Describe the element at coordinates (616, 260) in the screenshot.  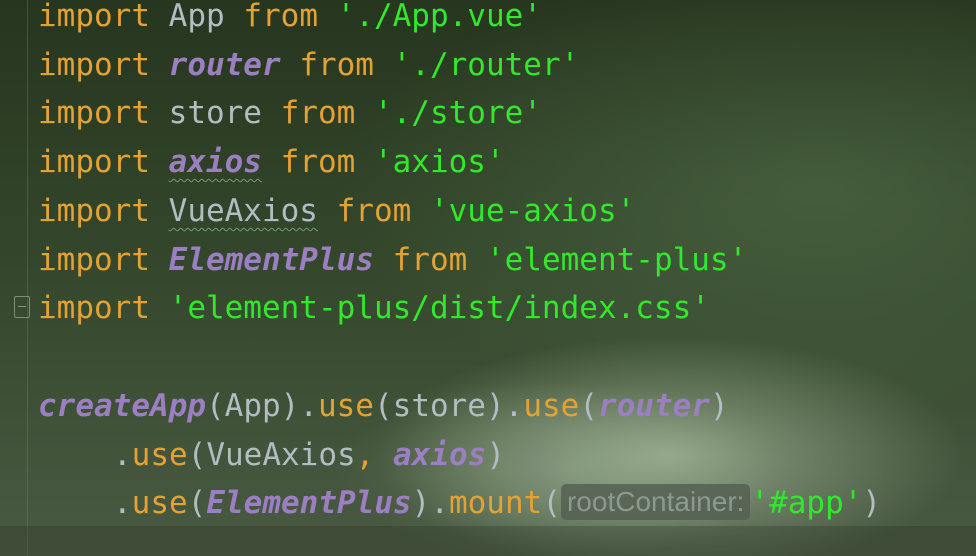
I see `string-source: 'element-plus'` at that location.